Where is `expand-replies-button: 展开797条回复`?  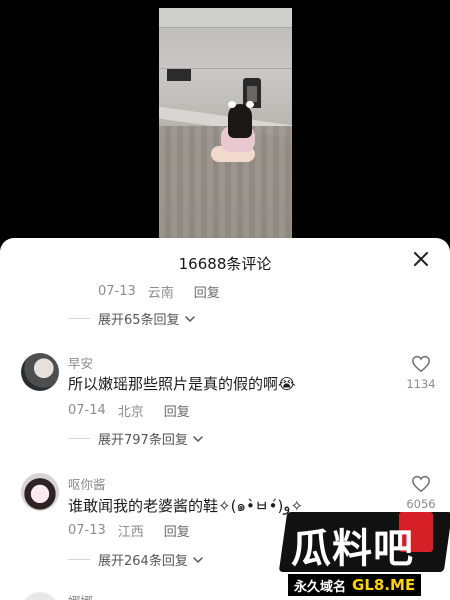 expand-replies-button: 展开797条回复 is located at coordinates (136, 438).